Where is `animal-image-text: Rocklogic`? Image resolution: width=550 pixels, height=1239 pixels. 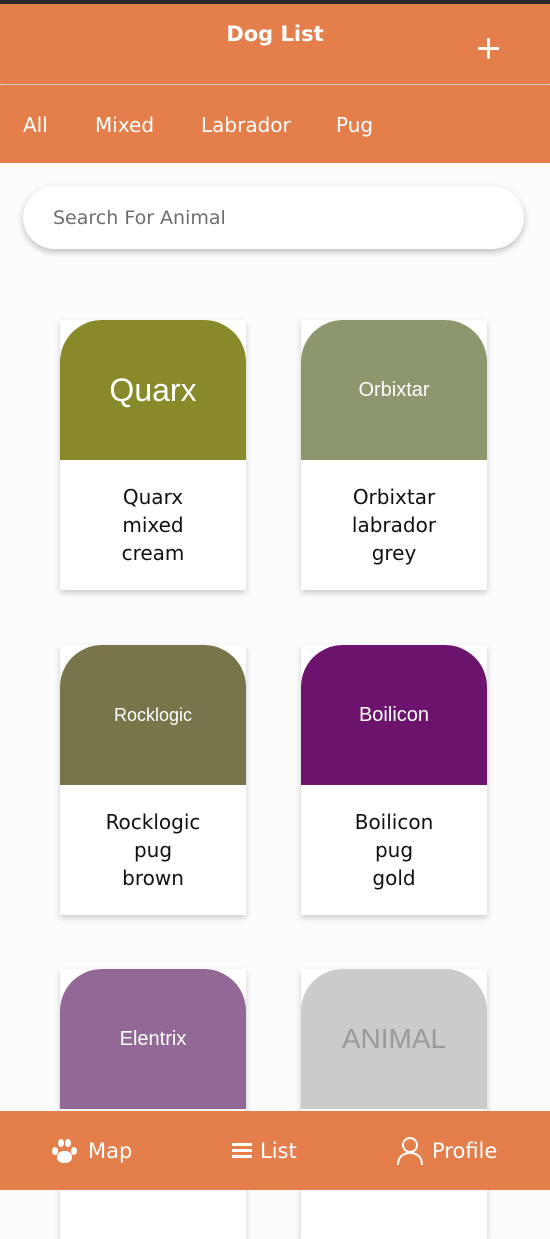 animal-image-text: Rocklogic is located at coordinates (153, 714).